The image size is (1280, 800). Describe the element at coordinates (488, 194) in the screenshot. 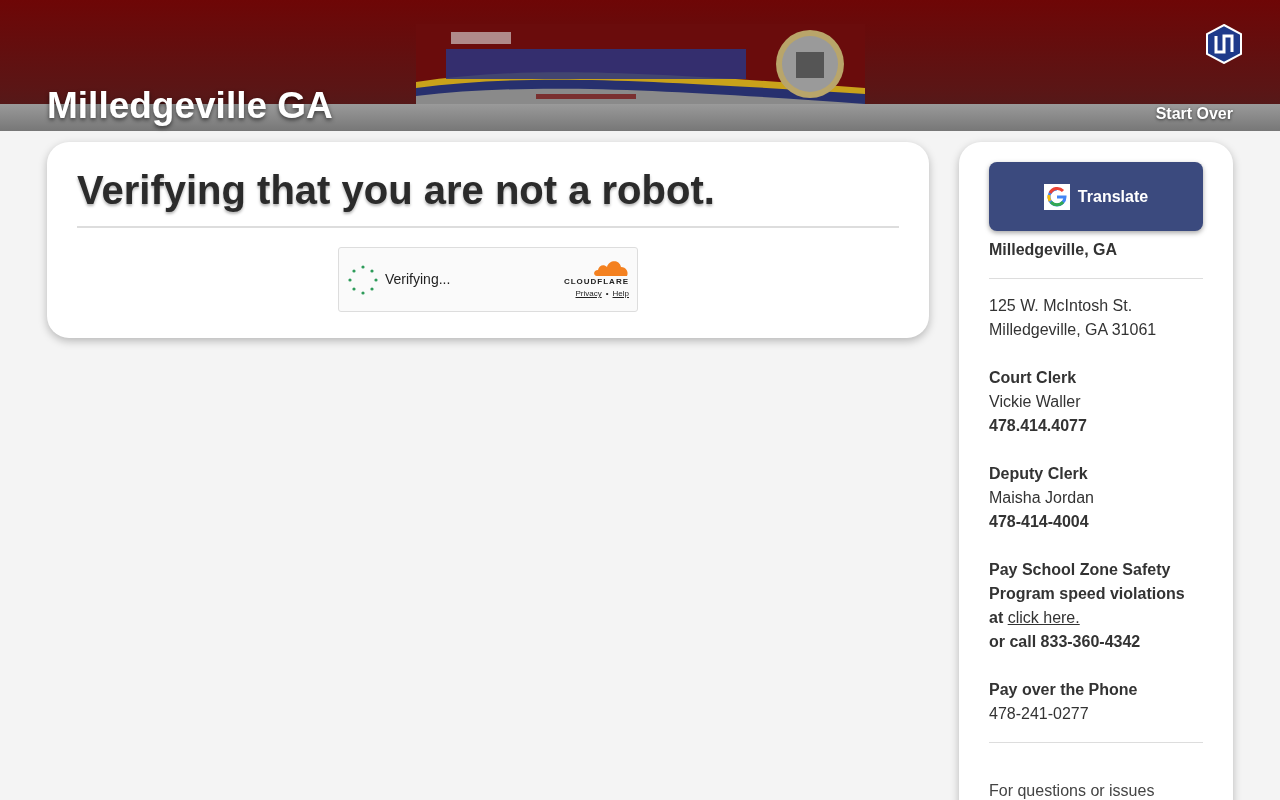

I see `card-heading: Verifying that you are not a robot.` at that location.